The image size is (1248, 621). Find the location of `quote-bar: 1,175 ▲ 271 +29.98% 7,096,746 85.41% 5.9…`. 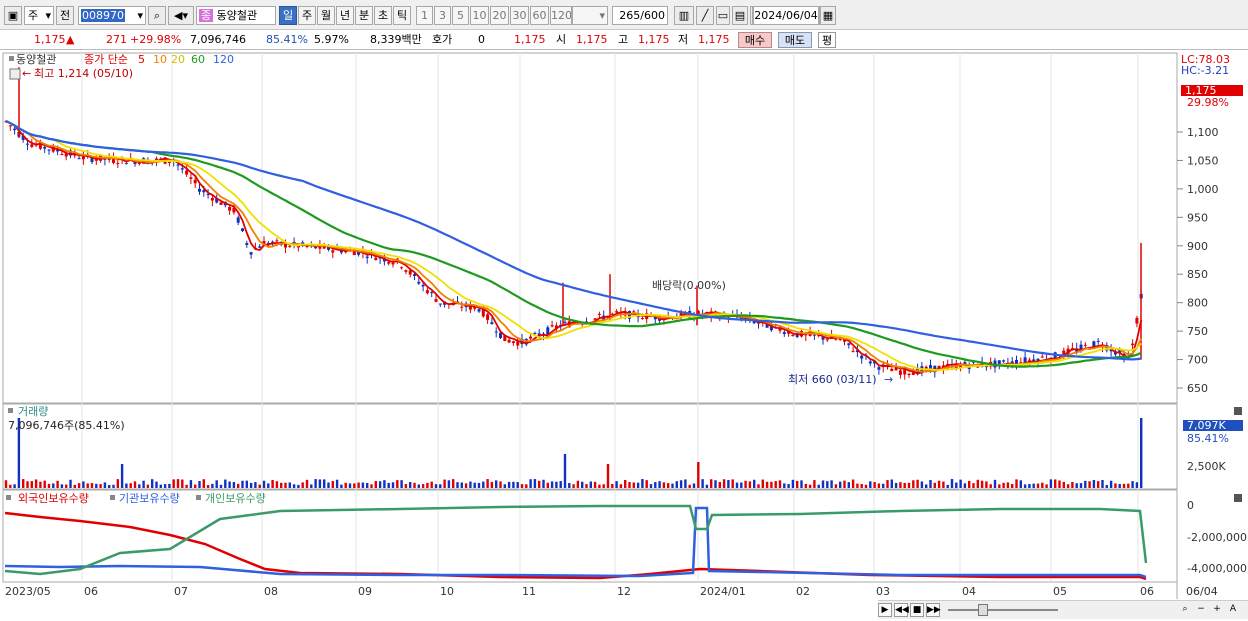

quote-bar: 1,175 ▲ 271 +29.98% 7,096,746 85.41% 5.9… is located at coordinates (624, 40).